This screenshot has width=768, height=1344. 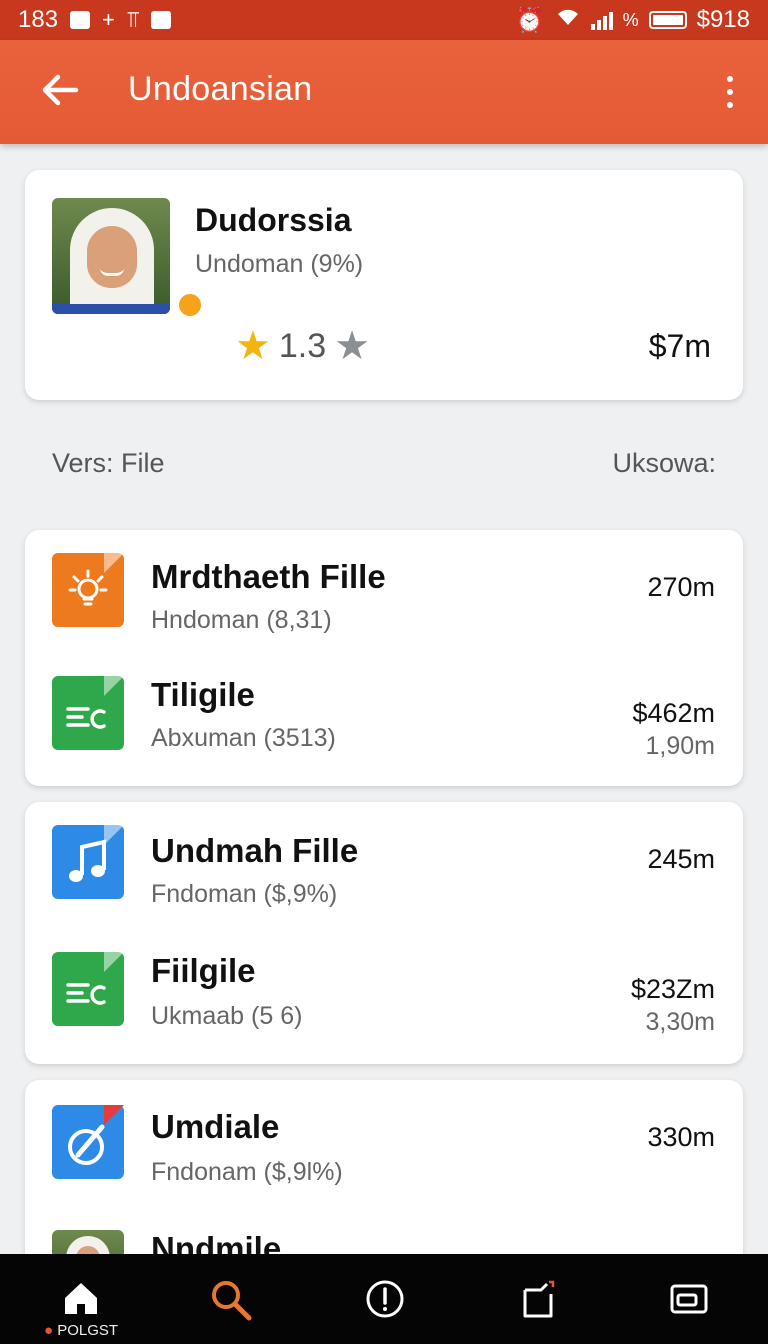 I want to click on file-size: 245m, so click(x=681, y=859).